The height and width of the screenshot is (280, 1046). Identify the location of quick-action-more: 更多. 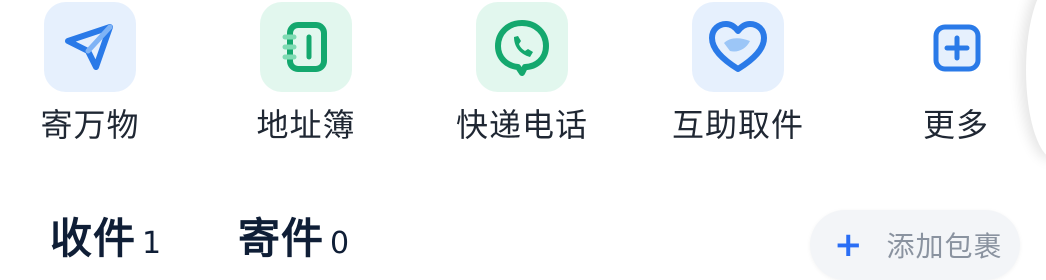
(956, 75).